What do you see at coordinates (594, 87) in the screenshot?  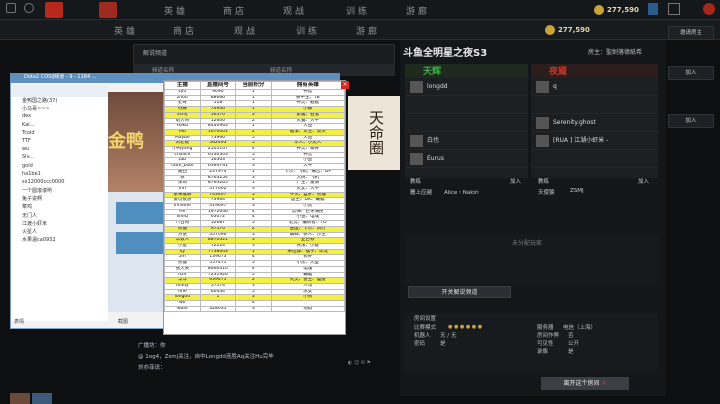 I see `dire-player-slot: q` at bounding box center [594, 87].